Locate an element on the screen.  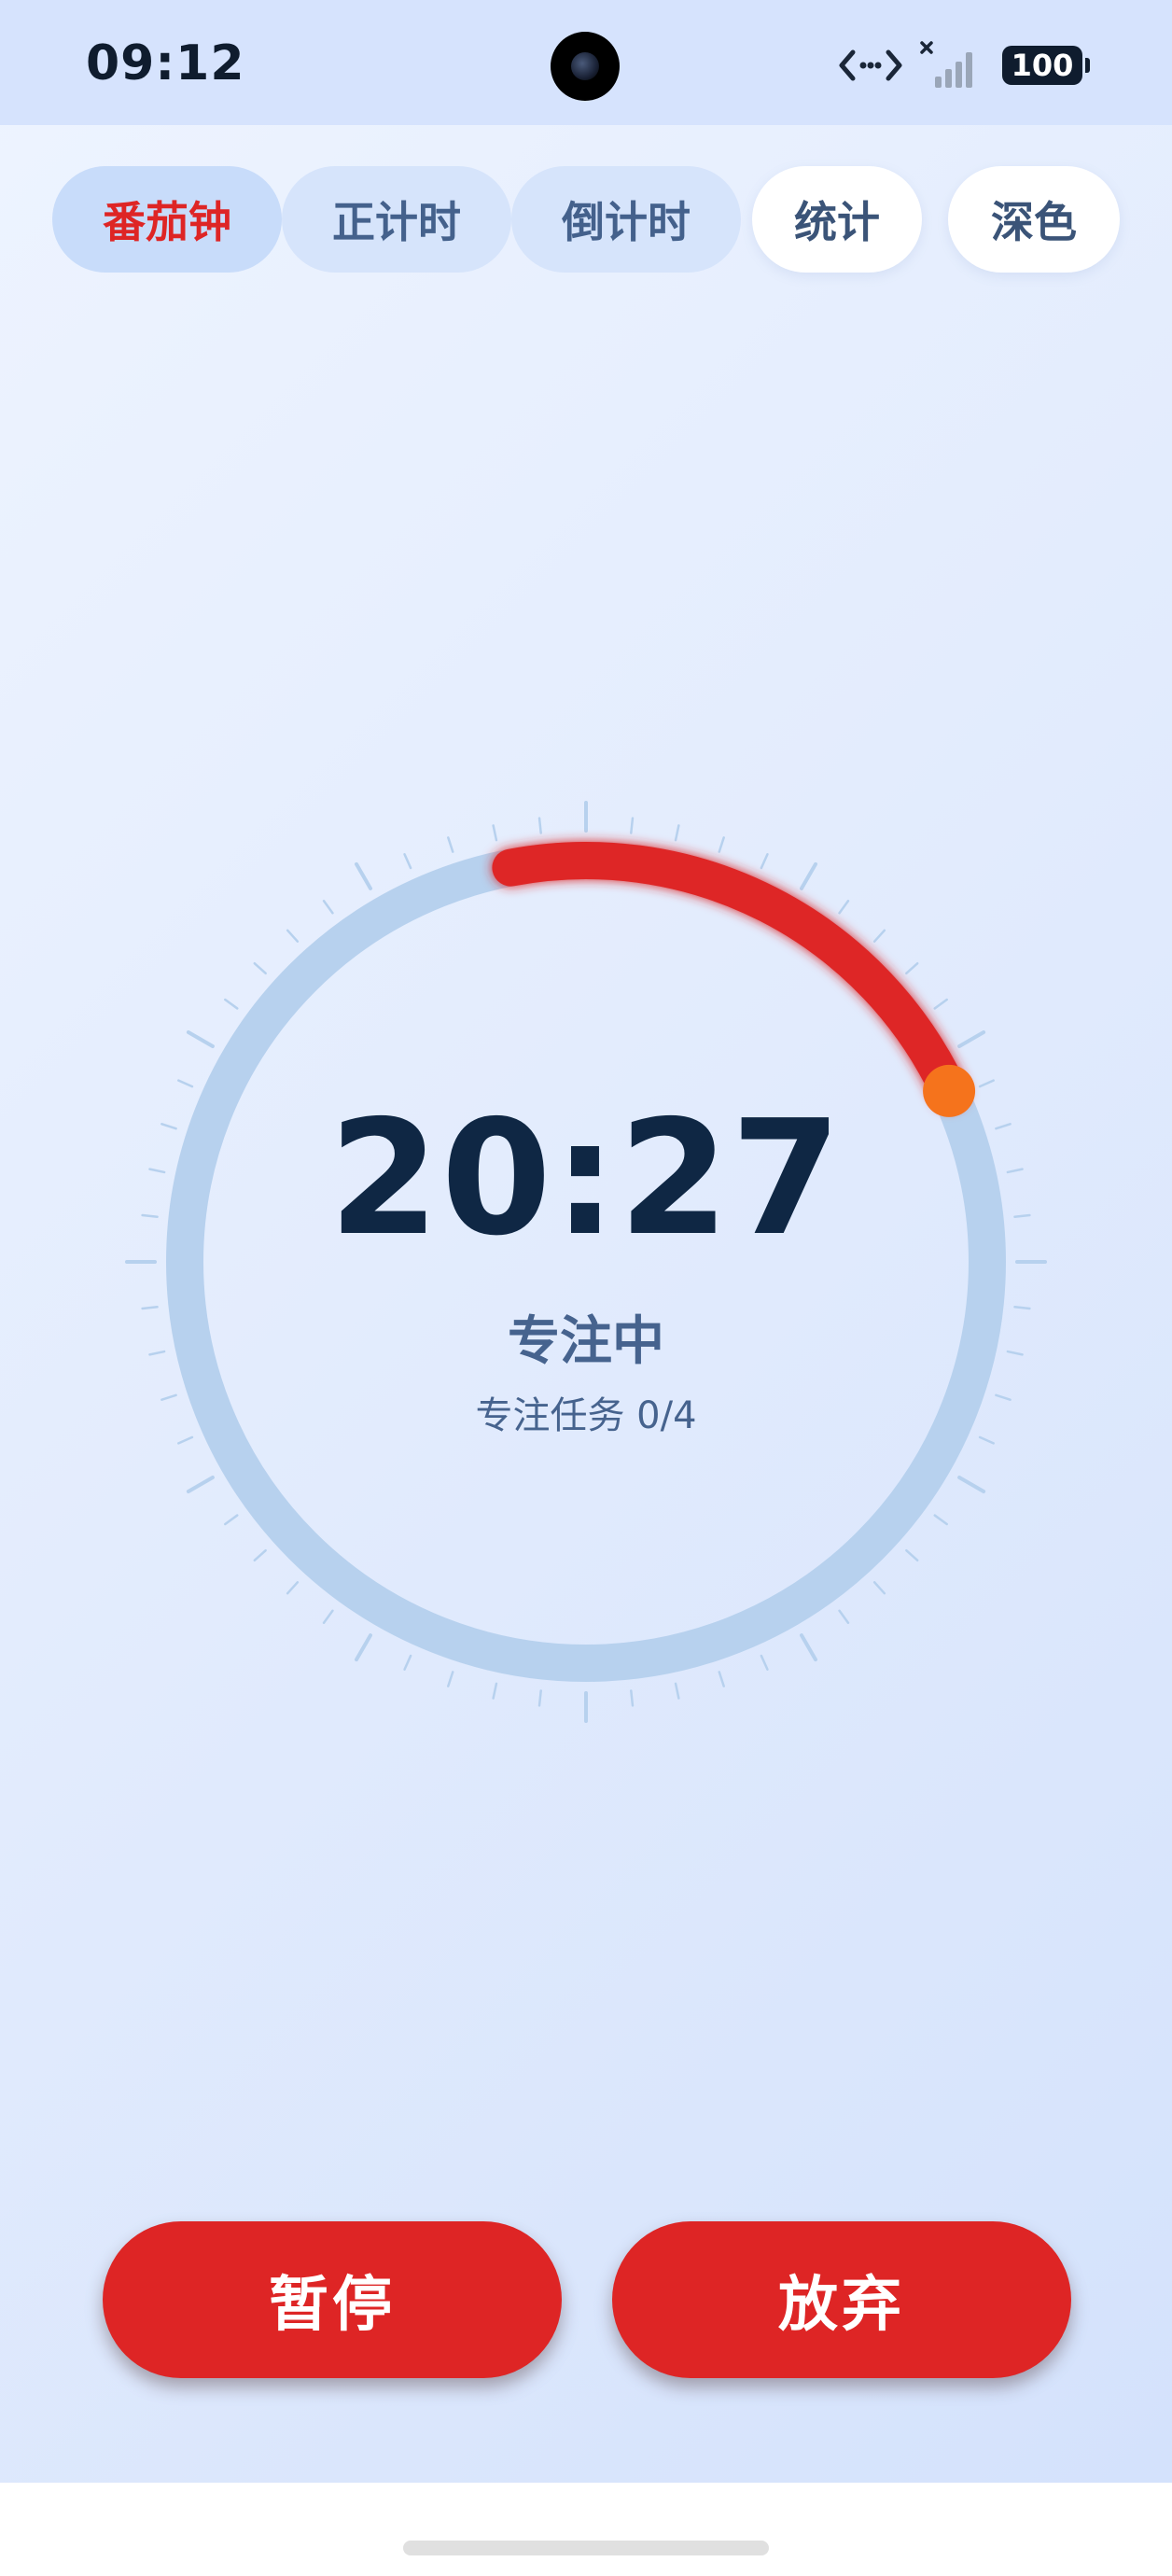
progress-arc is located at coordinates (730, 976).